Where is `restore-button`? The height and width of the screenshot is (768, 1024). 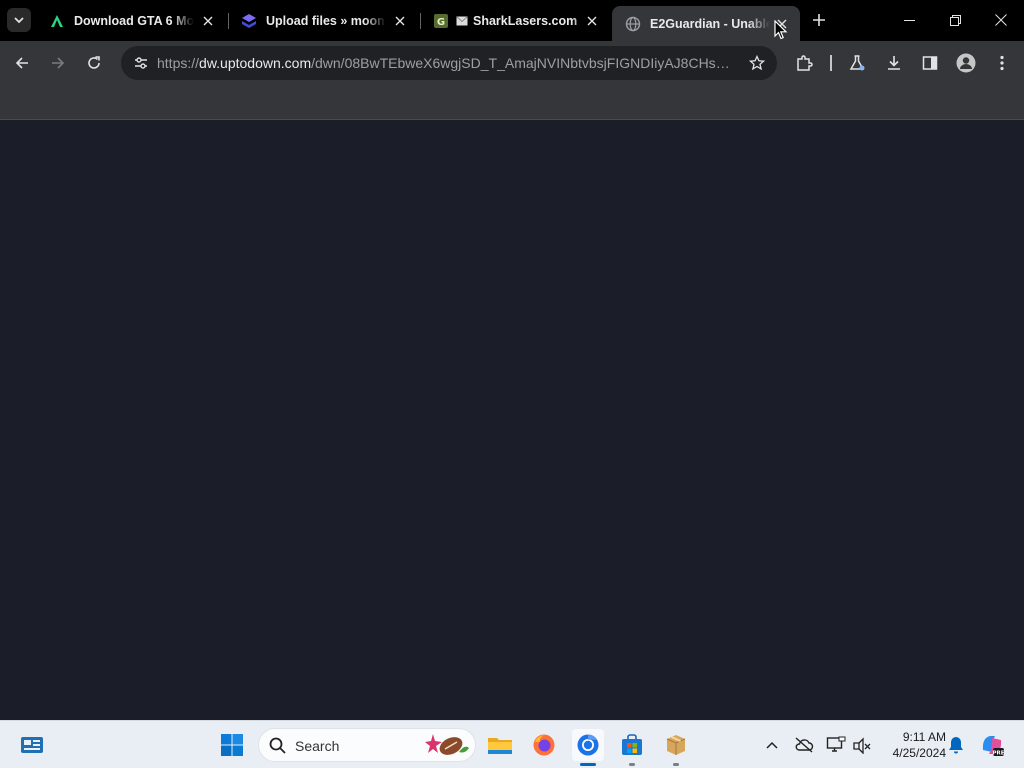 restore-button is located at coordinates (955, 20).